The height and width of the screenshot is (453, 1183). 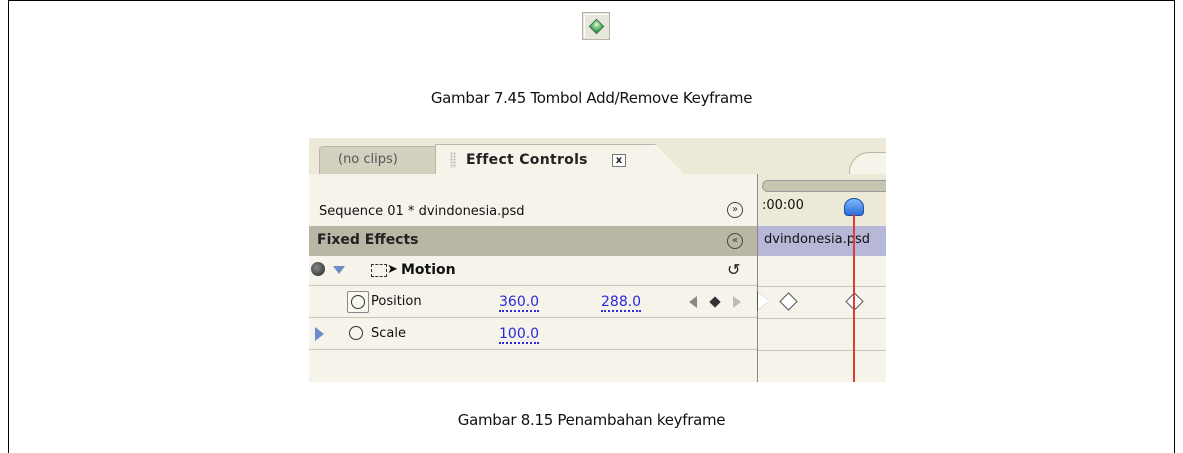 I want to click on scale-label: Scale, so click(x=388, y=333).